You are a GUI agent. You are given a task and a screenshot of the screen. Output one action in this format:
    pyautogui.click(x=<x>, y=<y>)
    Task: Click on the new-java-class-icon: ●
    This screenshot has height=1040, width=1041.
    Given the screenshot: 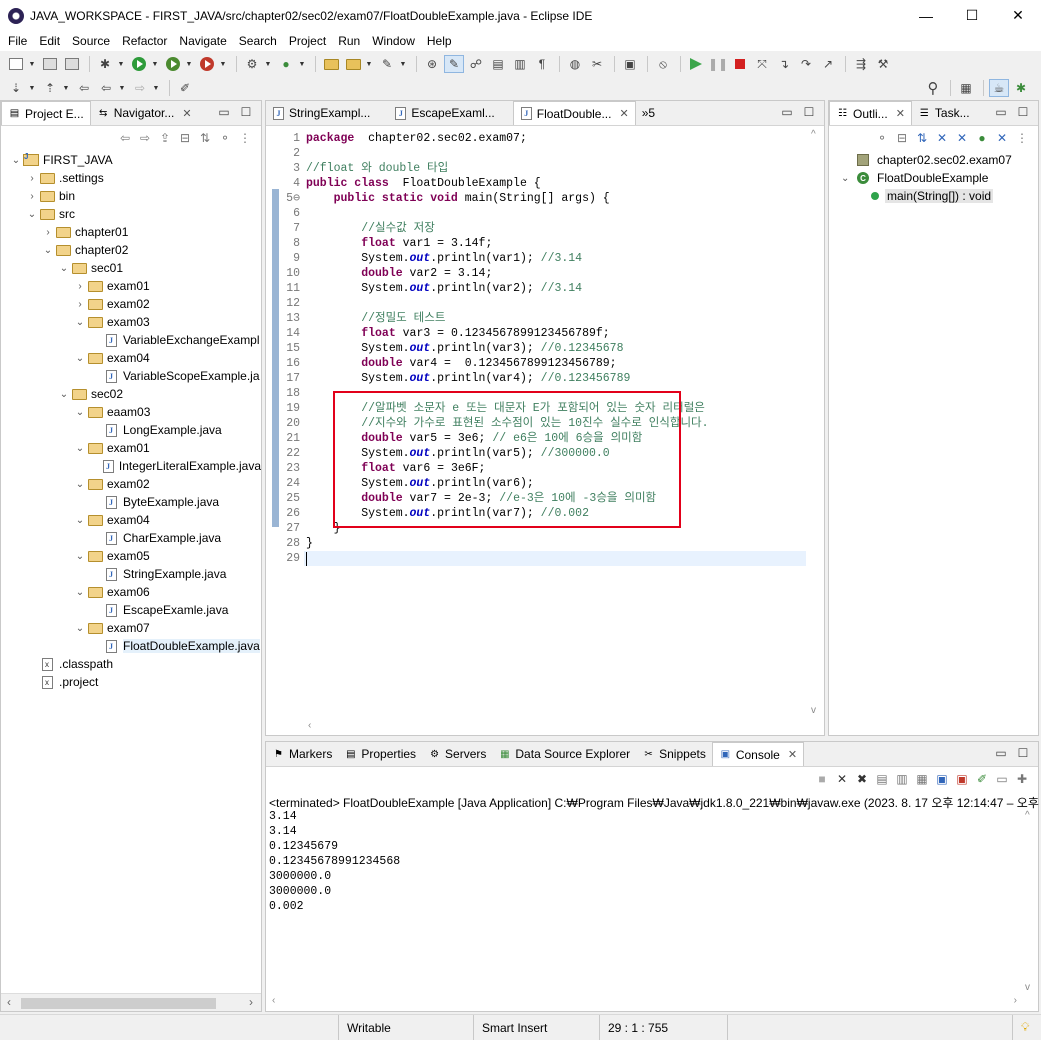 What is the action you would take?
    pyautogui.click(x=286, y=64)
    